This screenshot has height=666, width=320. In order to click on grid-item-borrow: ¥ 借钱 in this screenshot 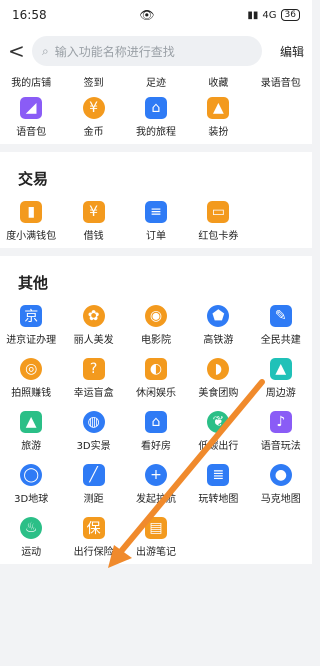, I will do `click(93, 221)`.